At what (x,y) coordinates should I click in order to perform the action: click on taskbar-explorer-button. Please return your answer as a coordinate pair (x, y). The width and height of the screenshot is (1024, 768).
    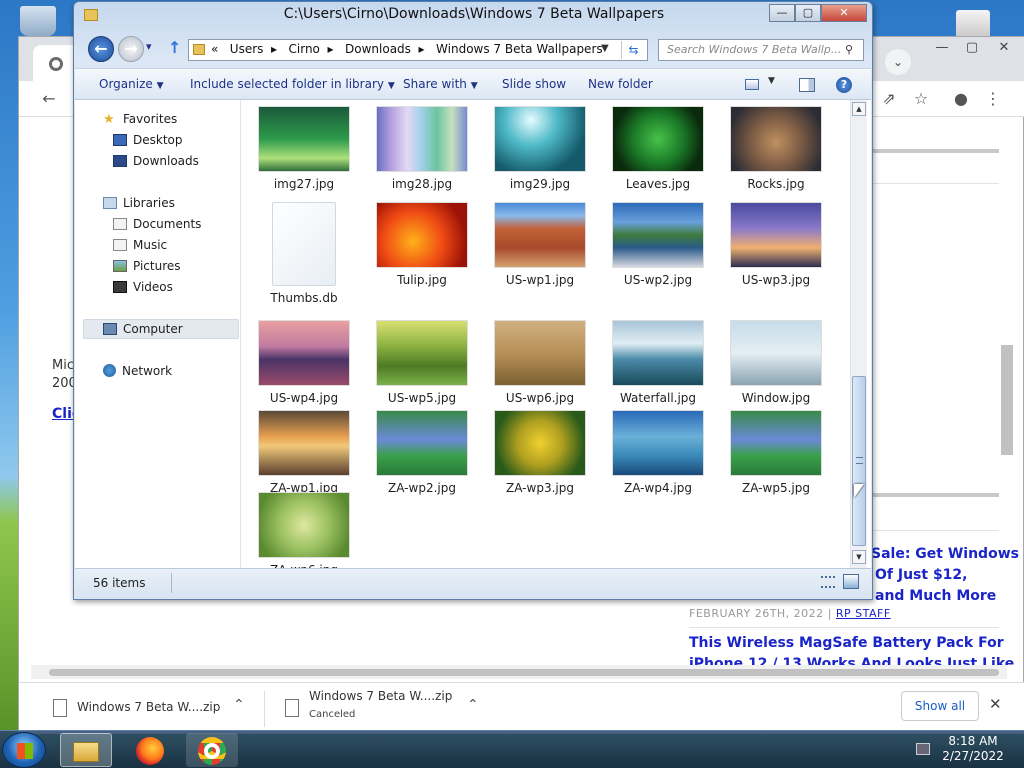
    Looking at the image, I should click on (86, 750).